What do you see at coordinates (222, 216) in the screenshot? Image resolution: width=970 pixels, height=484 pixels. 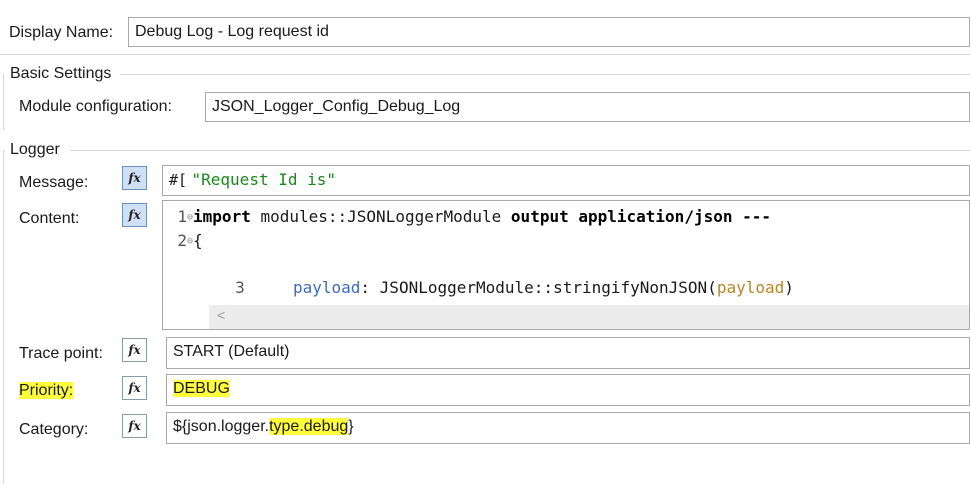 I see `code-keyword: import` at bounding box center [222, 216].